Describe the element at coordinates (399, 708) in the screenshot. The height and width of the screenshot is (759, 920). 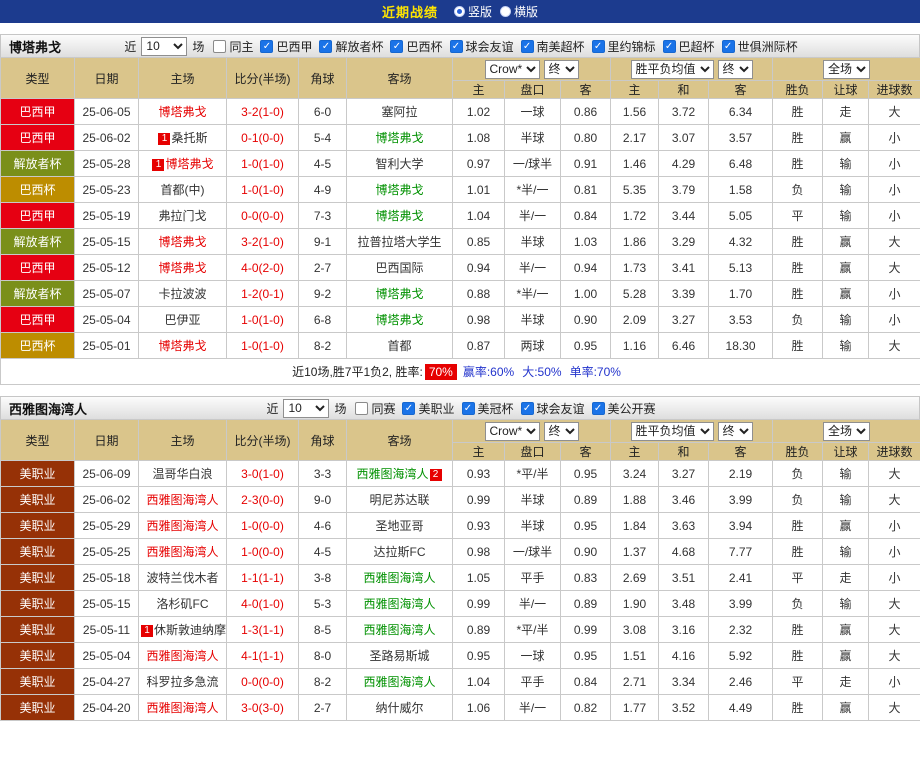
I see `away-team-name: 纳什威尔` at that location.